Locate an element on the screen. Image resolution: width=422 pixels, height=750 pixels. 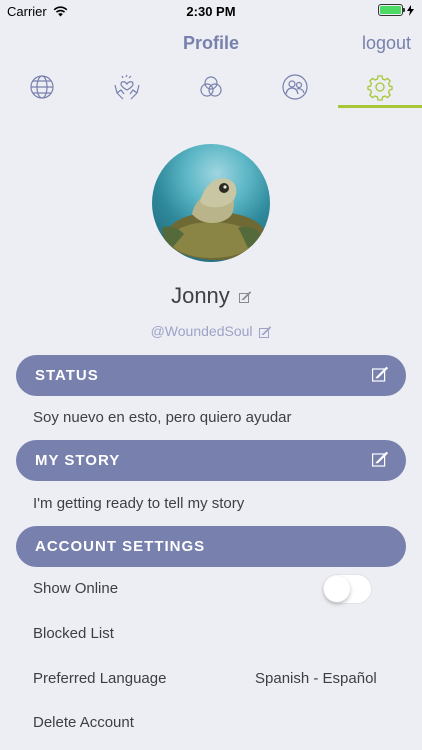
delete-account-item: Delete Account is located at coordinates (83, 722).